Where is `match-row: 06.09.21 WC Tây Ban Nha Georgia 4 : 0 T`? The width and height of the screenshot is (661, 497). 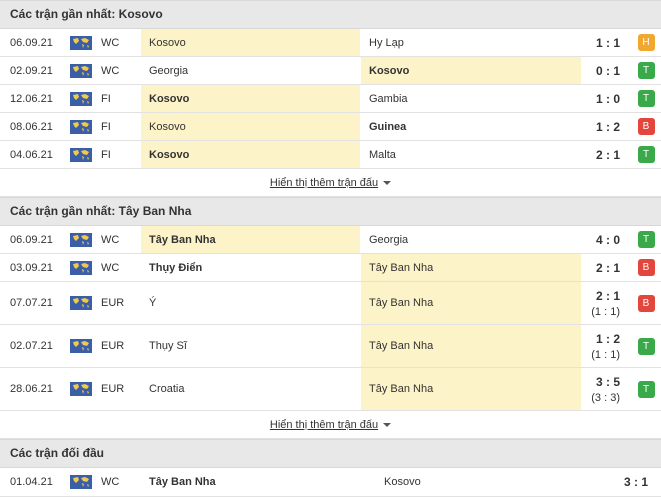 match-row: 06.09.21 WC Tây Ban Nha Georgia 4 : 0 T is located at coordinates (330, 240).